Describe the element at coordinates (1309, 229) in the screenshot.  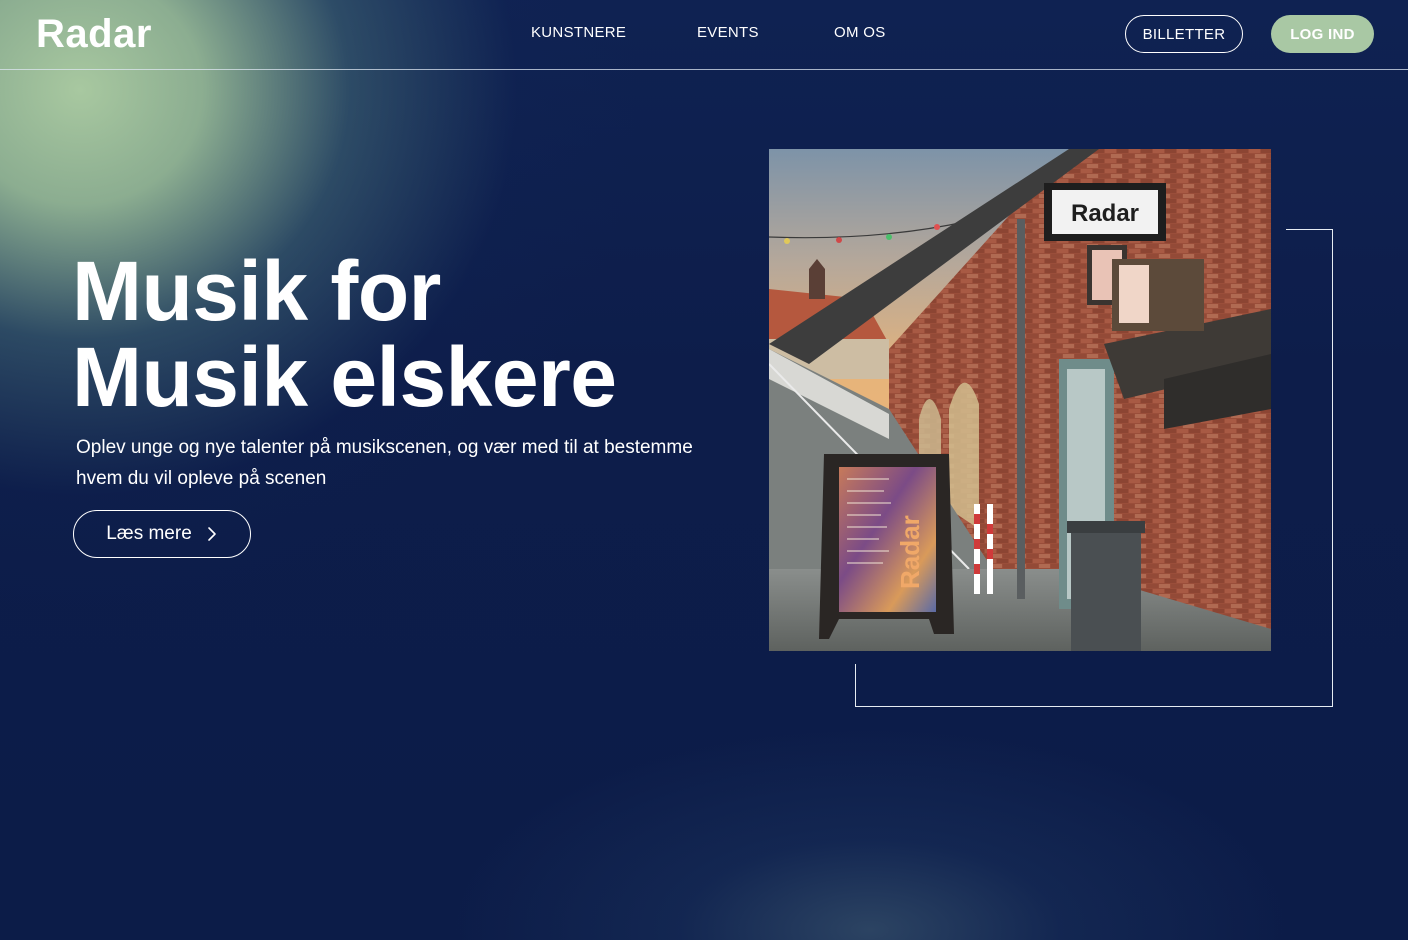
I see `decorative-frame-top` at that location.